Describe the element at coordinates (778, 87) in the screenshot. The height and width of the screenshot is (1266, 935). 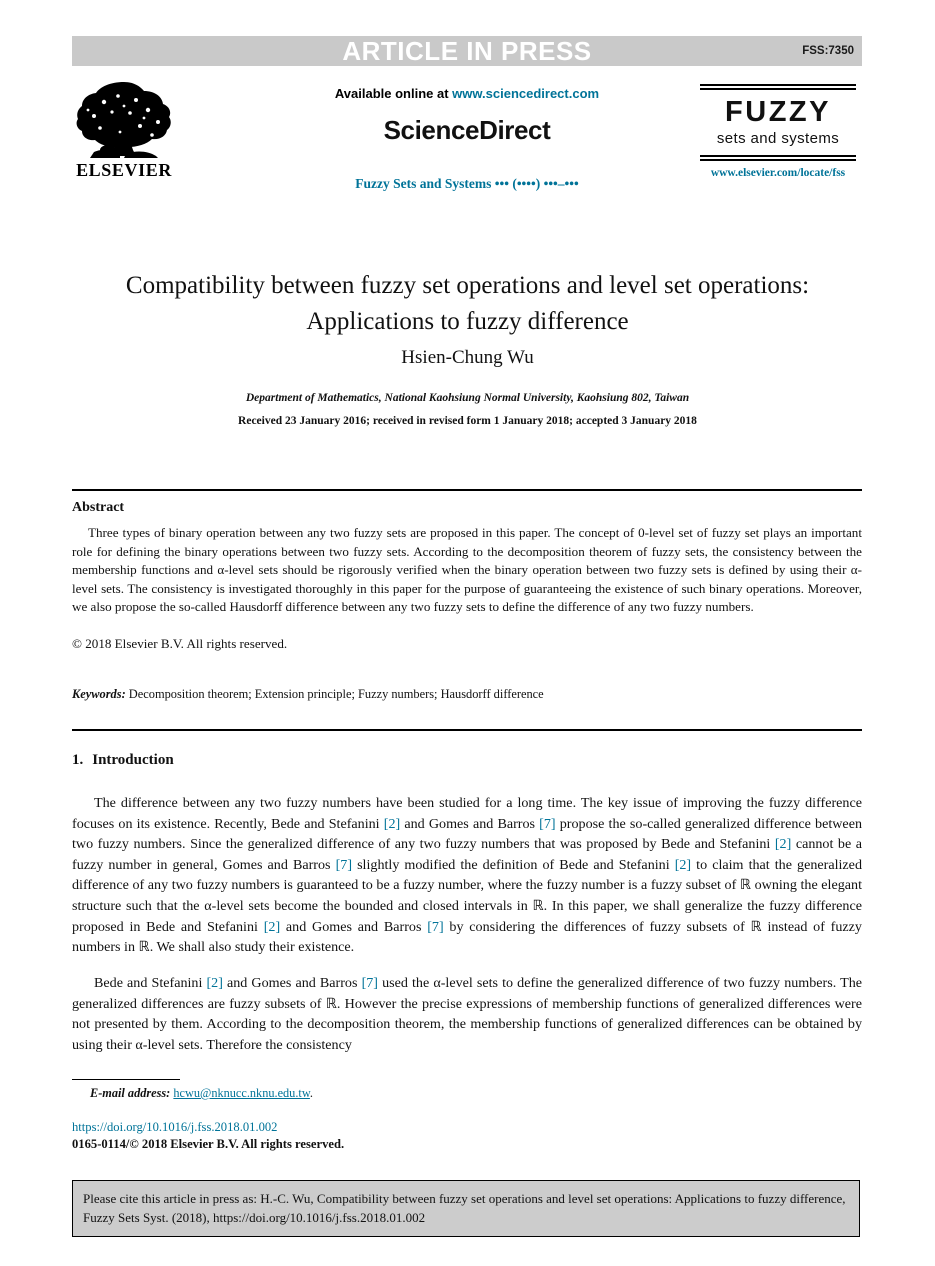
I see `logo-top-rule` at that location.